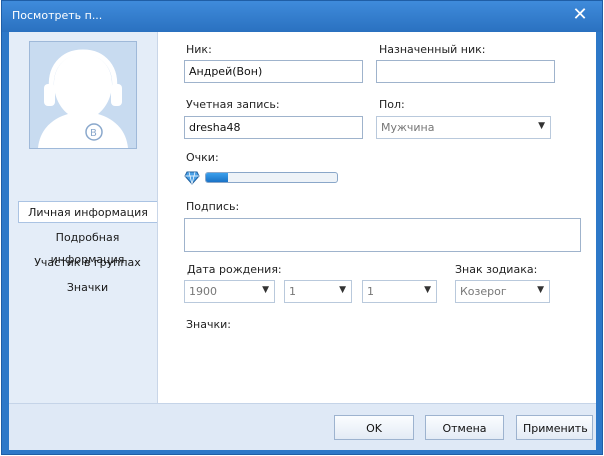 The width and height of the screenshot is (604, 456). I want to click on signature-field, so click(382, 235).